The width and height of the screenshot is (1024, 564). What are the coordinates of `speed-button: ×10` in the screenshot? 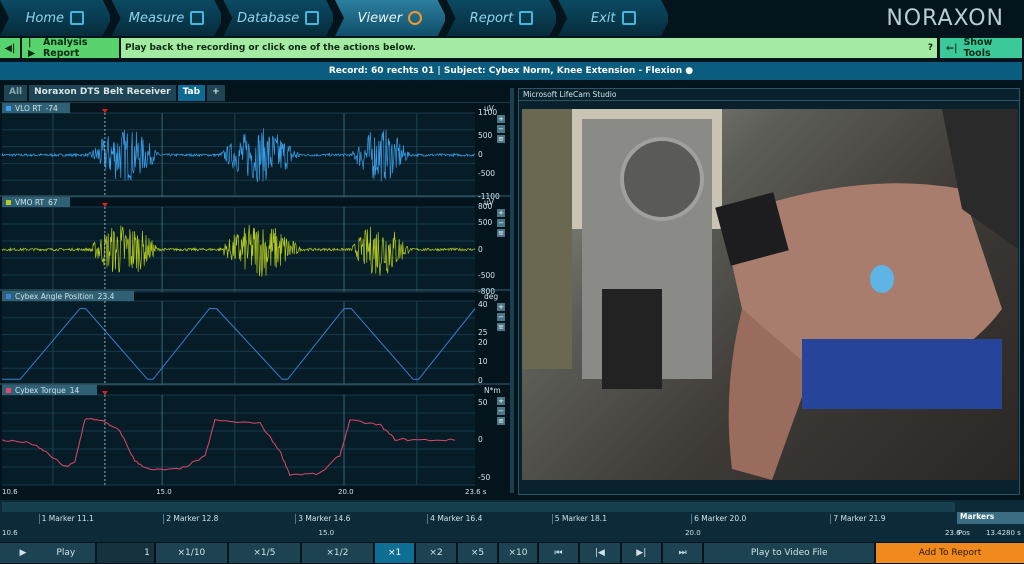 It's located at (518, 553).